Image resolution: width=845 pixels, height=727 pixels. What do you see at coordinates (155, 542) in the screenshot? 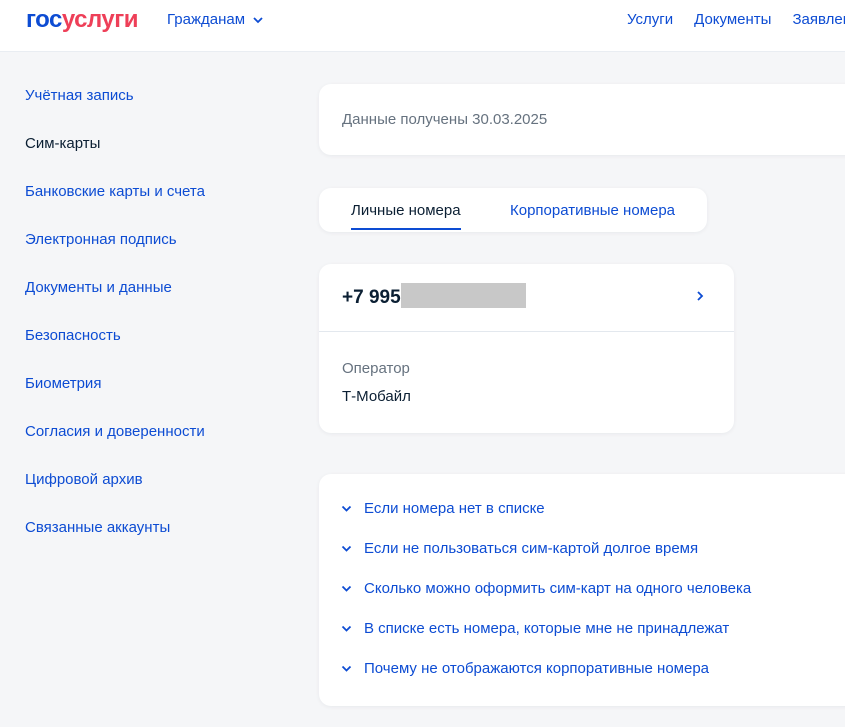
I see `sidebar-item-linked-accounts: Связанные аккаунты` at bounding box center [155, 542].